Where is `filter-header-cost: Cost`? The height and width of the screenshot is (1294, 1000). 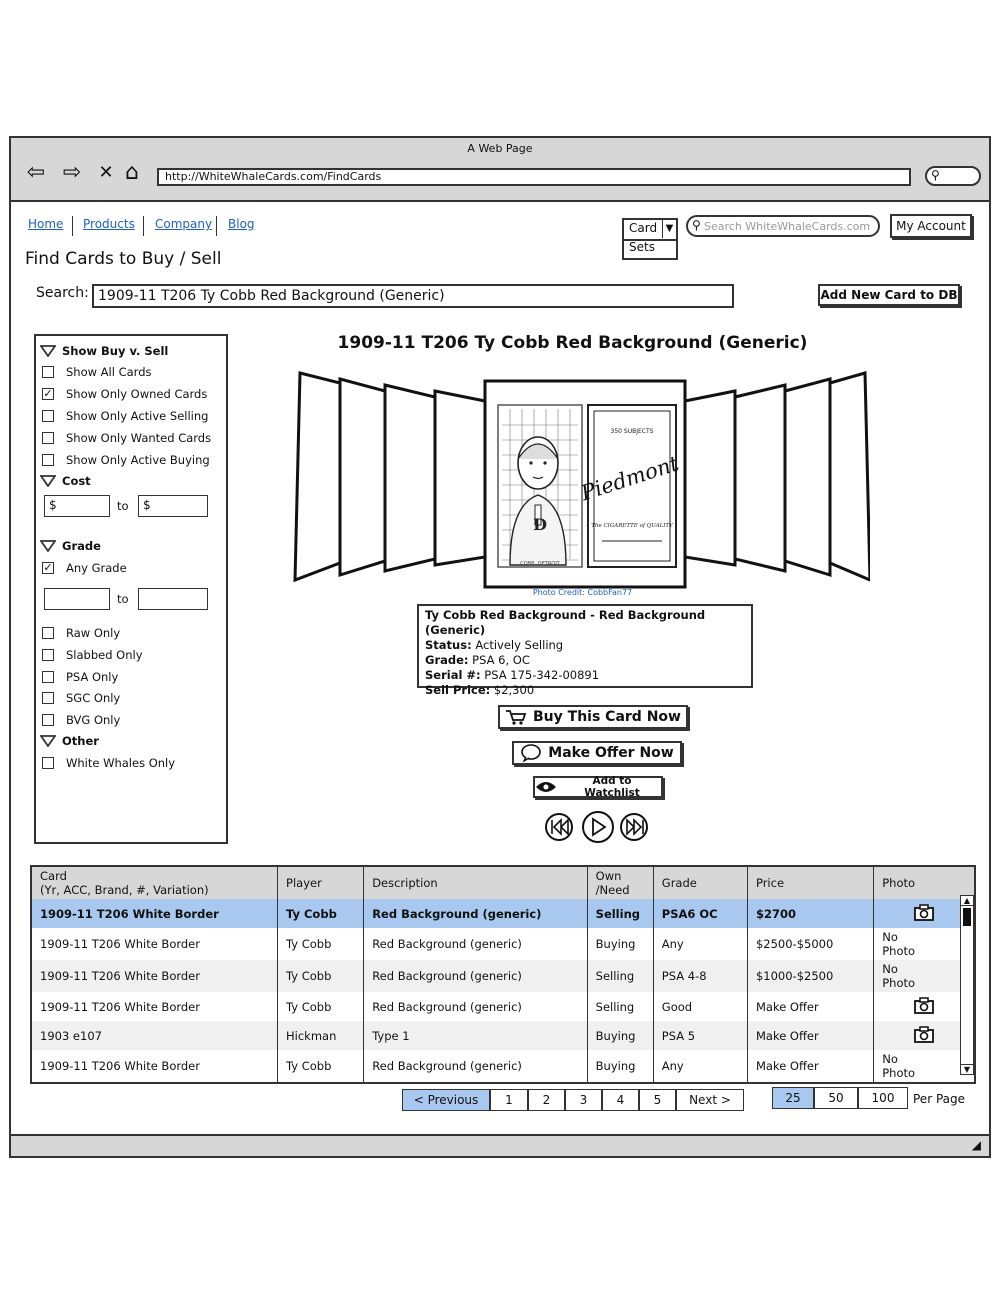
filter-header-cost: Cost is located at coordinates (63, 481).